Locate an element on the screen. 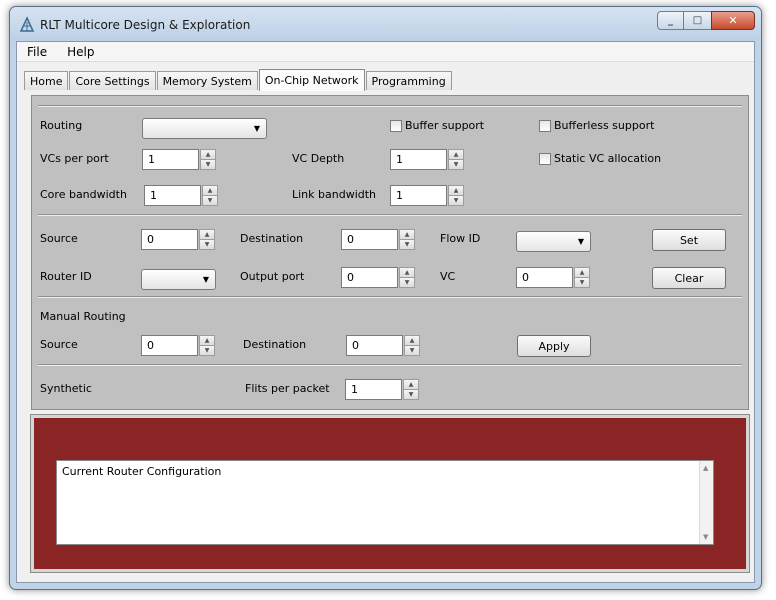 The image size is (776, 600). core-bandwidth-label: Core bandwidth is located at coordinates (83, 194).